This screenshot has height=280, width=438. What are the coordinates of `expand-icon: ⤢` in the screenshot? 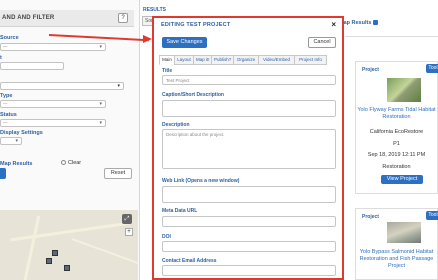 It's located at (127, 219).